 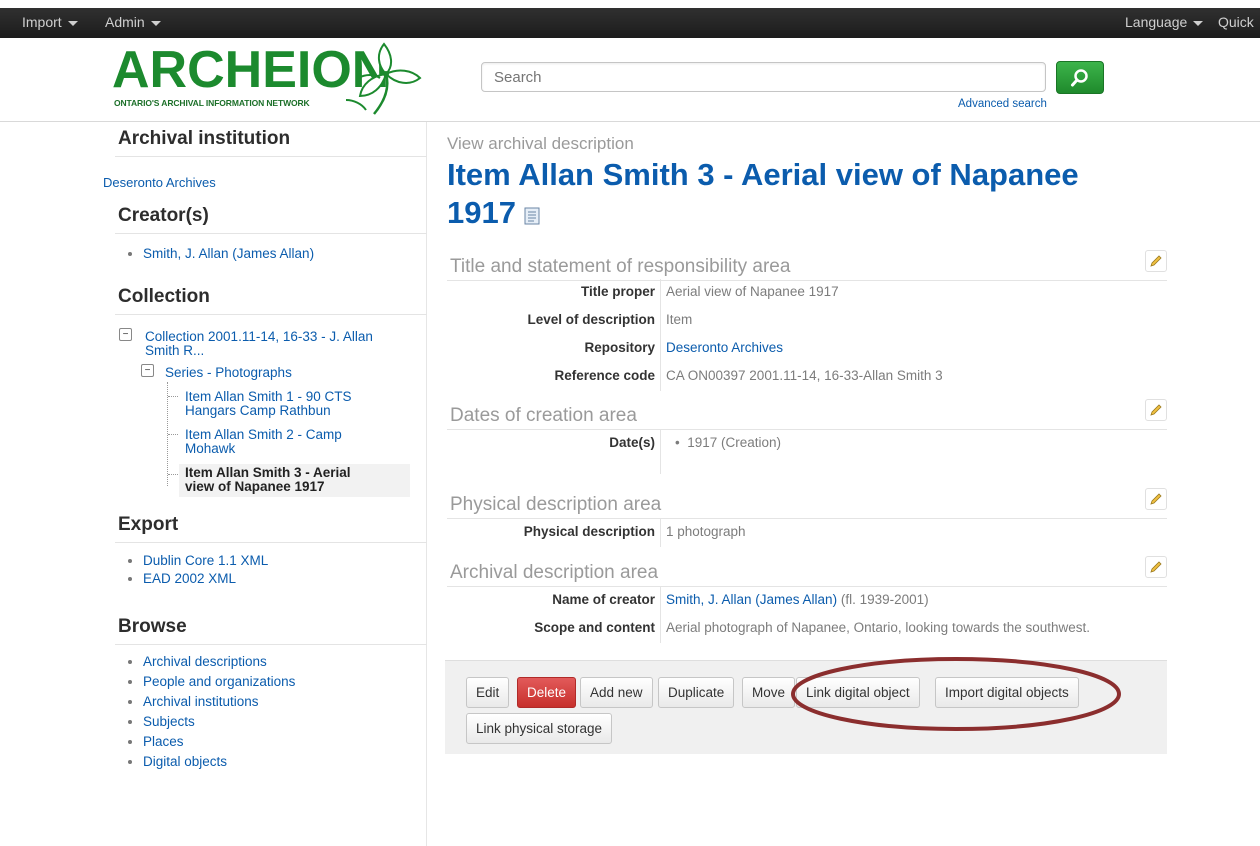 What do you see at coordinates (632, 442) in the screenshot?
I see `field-label: Date(s)` at bounding box center [632, 442].